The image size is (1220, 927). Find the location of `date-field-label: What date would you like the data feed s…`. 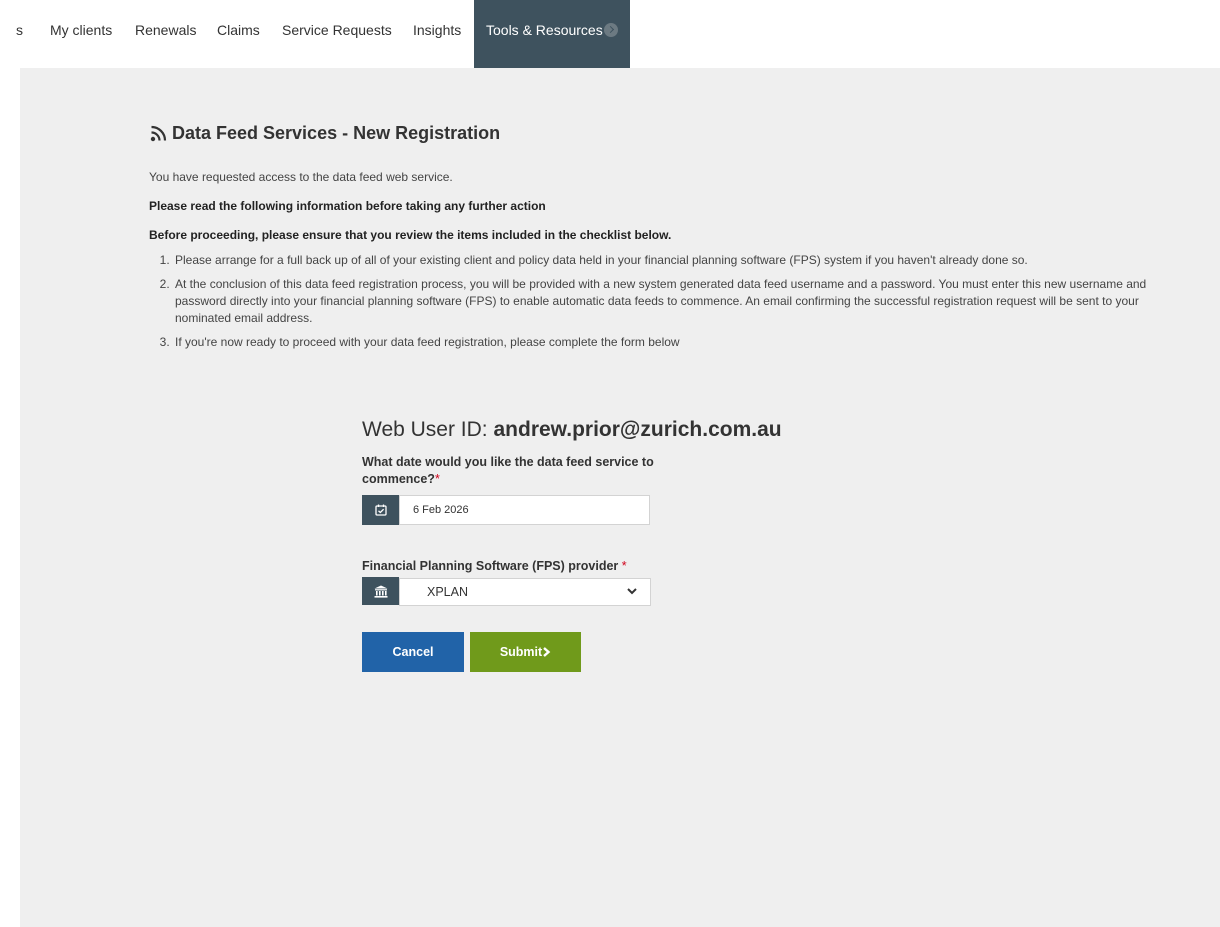

date-field-label: What date would you like the data feed s… is located at coordinates (517, 471).